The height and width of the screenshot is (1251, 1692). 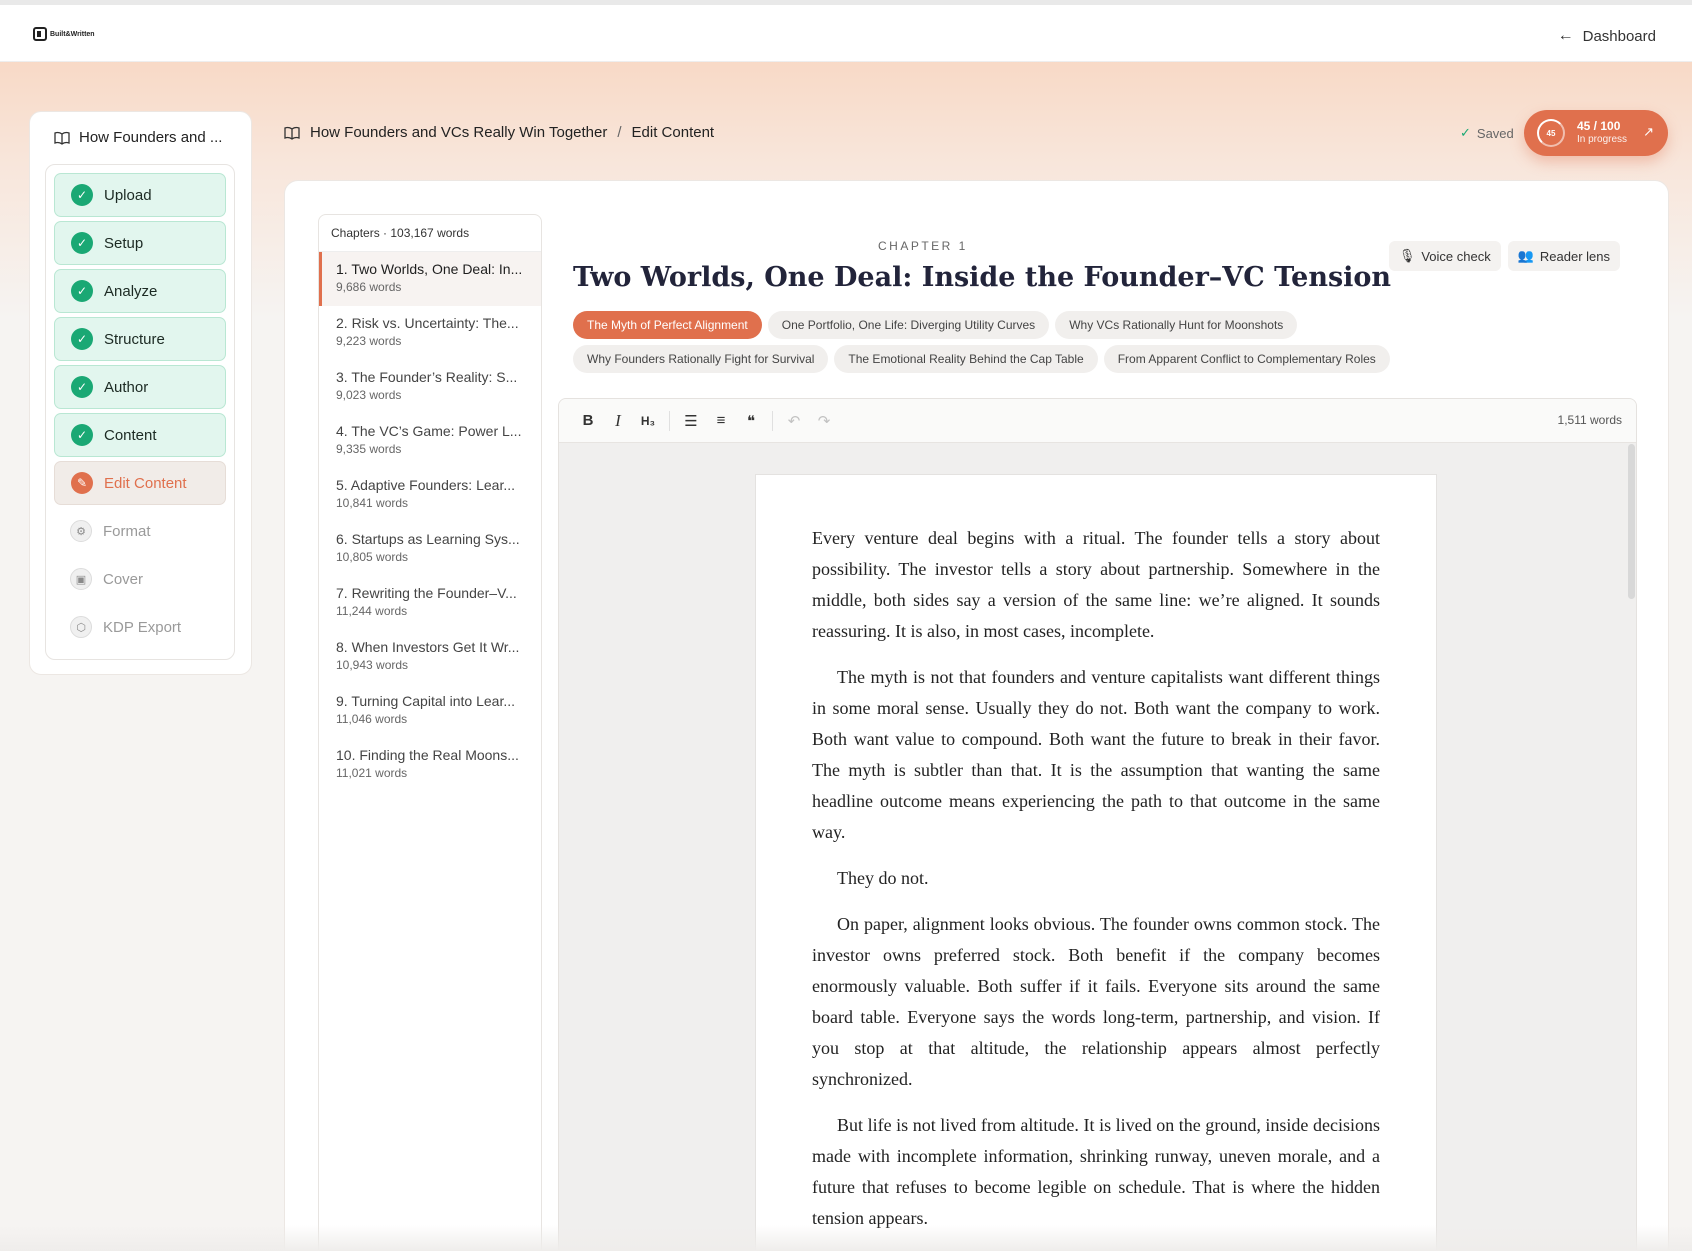 What do you see at coordinates (618, 421) in the screenshot?
I see `italic-button: I` at bounding box center [618, 421].